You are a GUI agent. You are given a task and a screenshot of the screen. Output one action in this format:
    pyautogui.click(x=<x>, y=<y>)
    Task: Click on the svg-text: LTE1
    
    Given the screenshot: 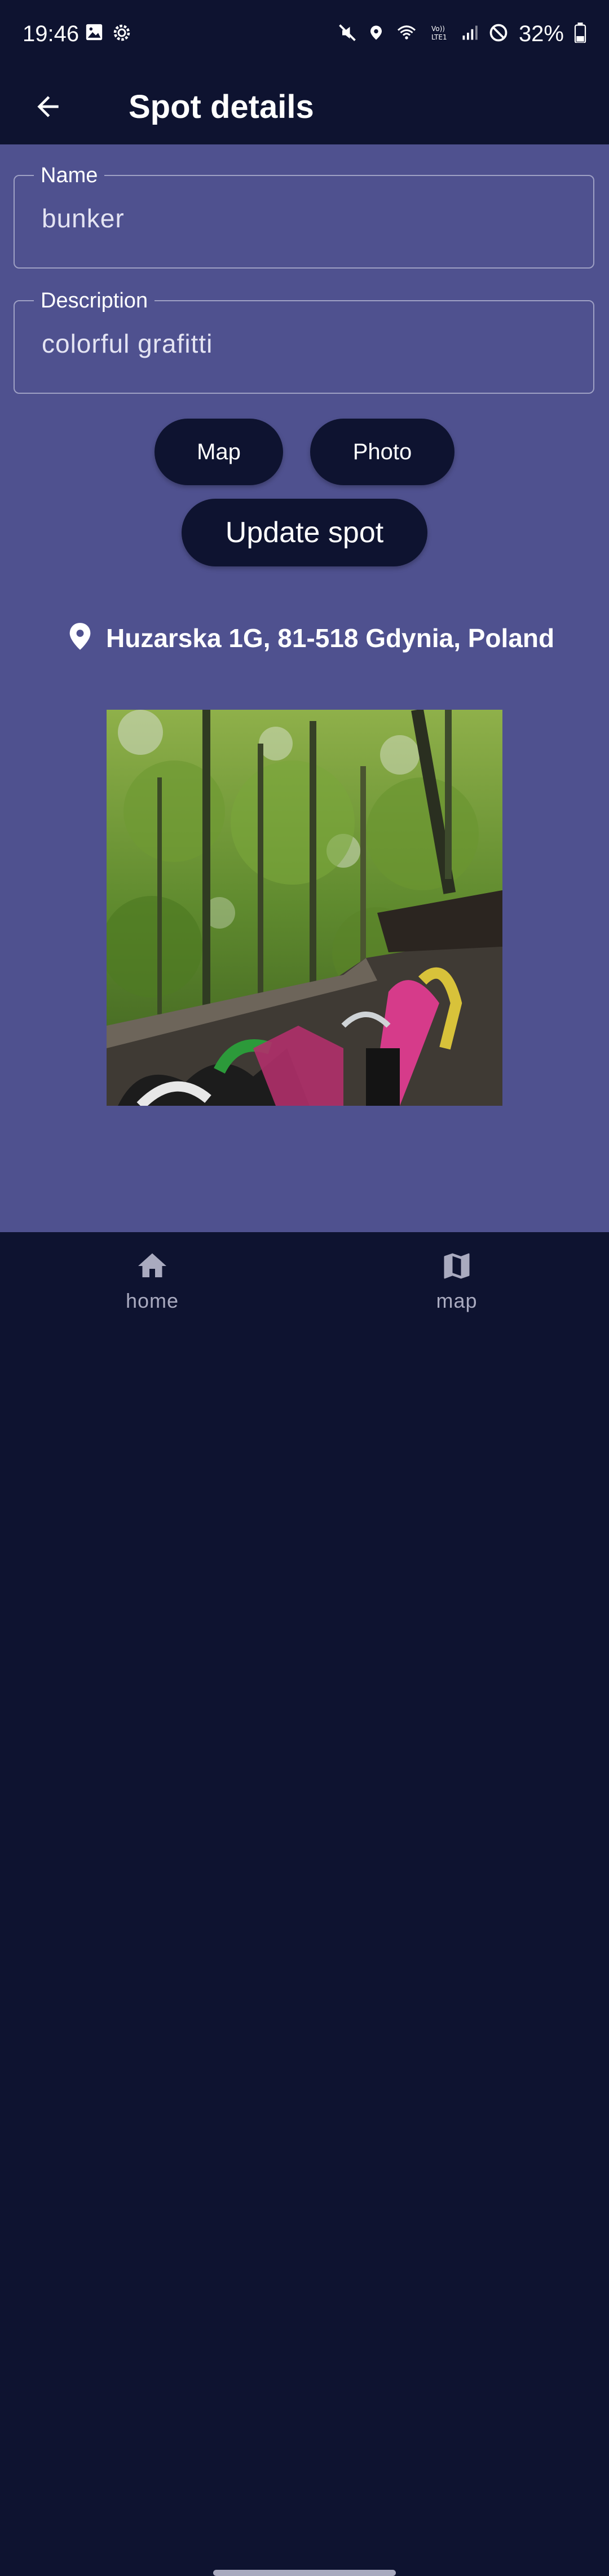 What is the action you would take?
    pyautogui.click(x=439, y=37)
    